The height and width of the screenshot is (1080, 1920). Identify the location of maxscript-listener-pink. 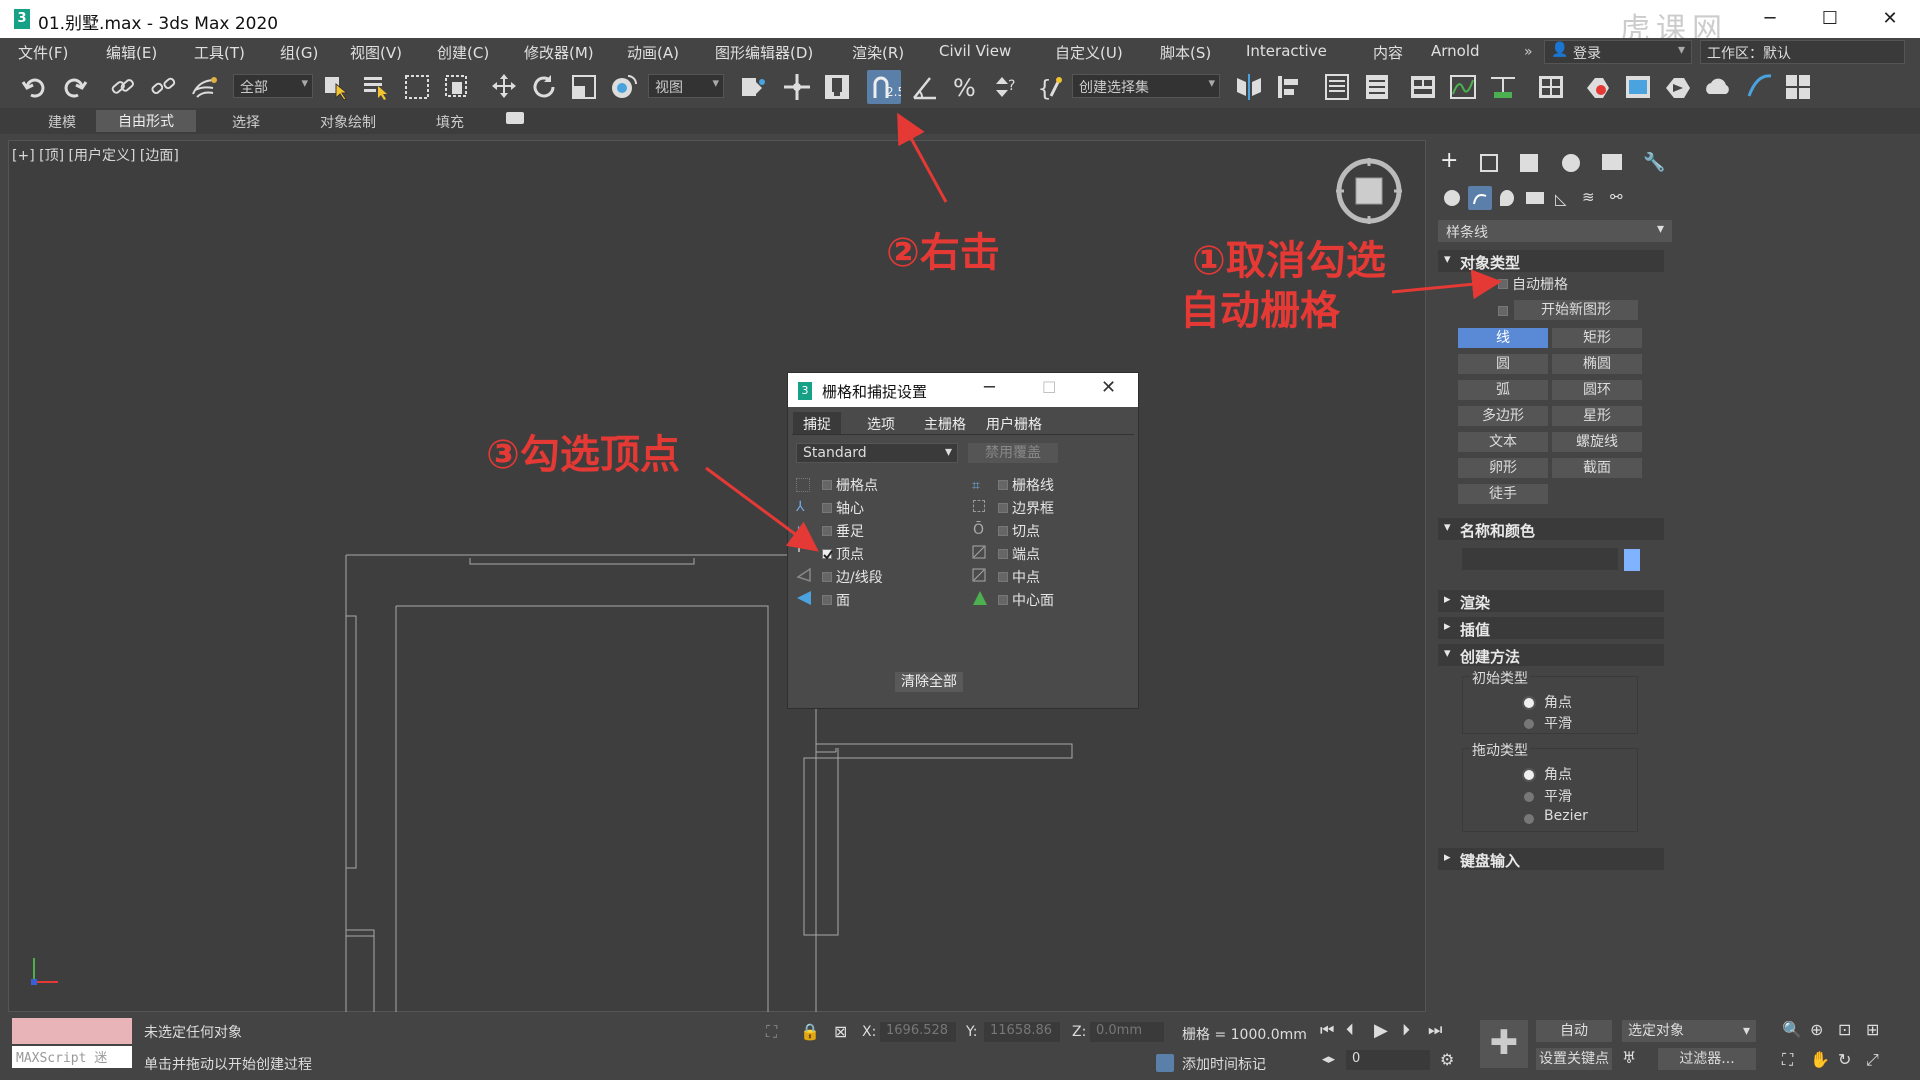
(72, 1031).